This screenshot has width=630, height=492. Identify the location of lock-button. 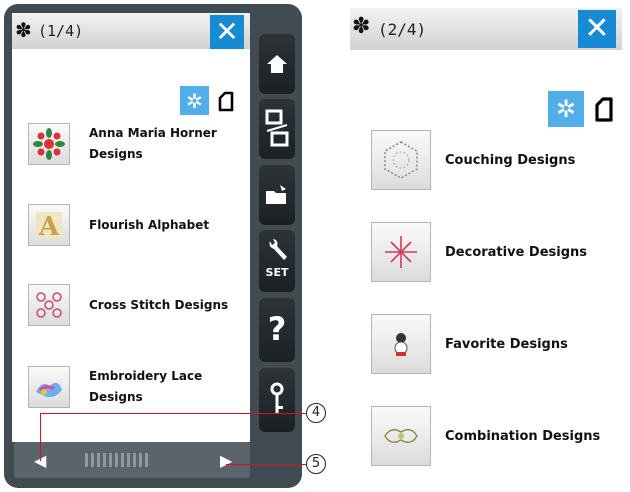
(277, 400).